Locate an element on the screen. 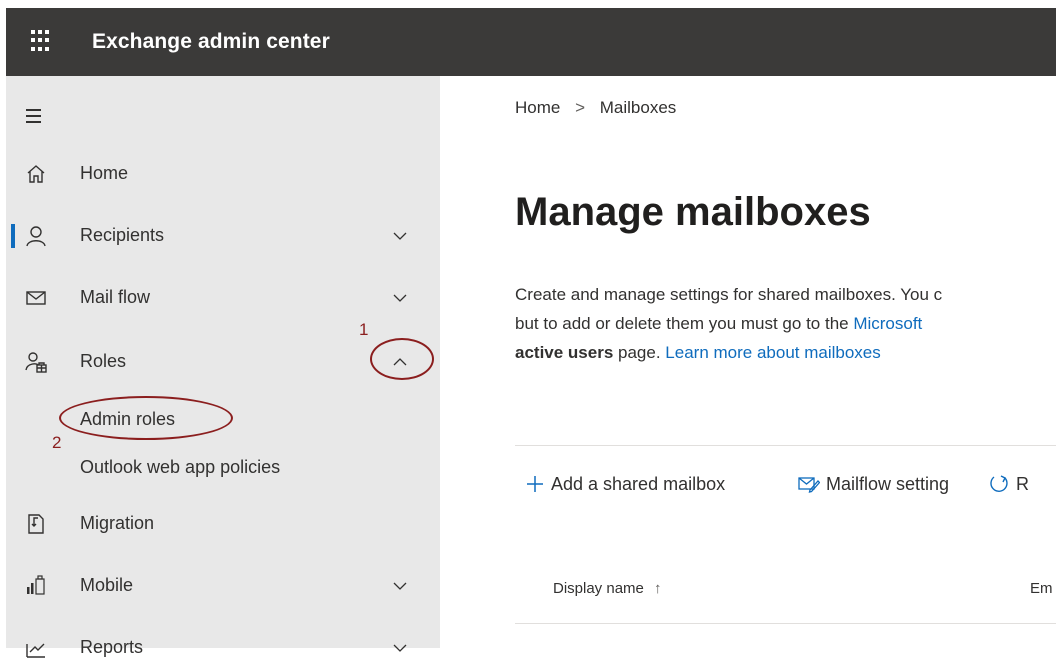  mailflow-setting-button: Mailflow setting is located at coordinates (873, 484).